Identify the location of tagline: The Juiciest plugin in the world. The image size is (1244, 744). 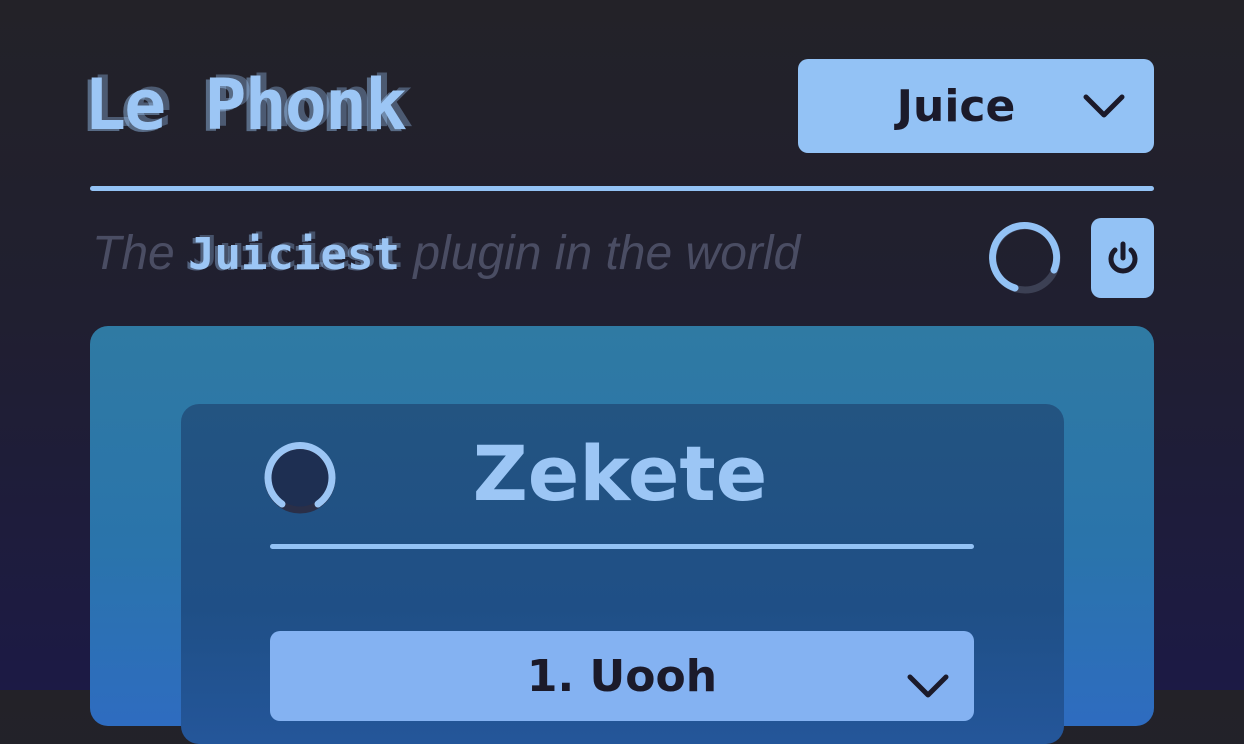
(446, 254).